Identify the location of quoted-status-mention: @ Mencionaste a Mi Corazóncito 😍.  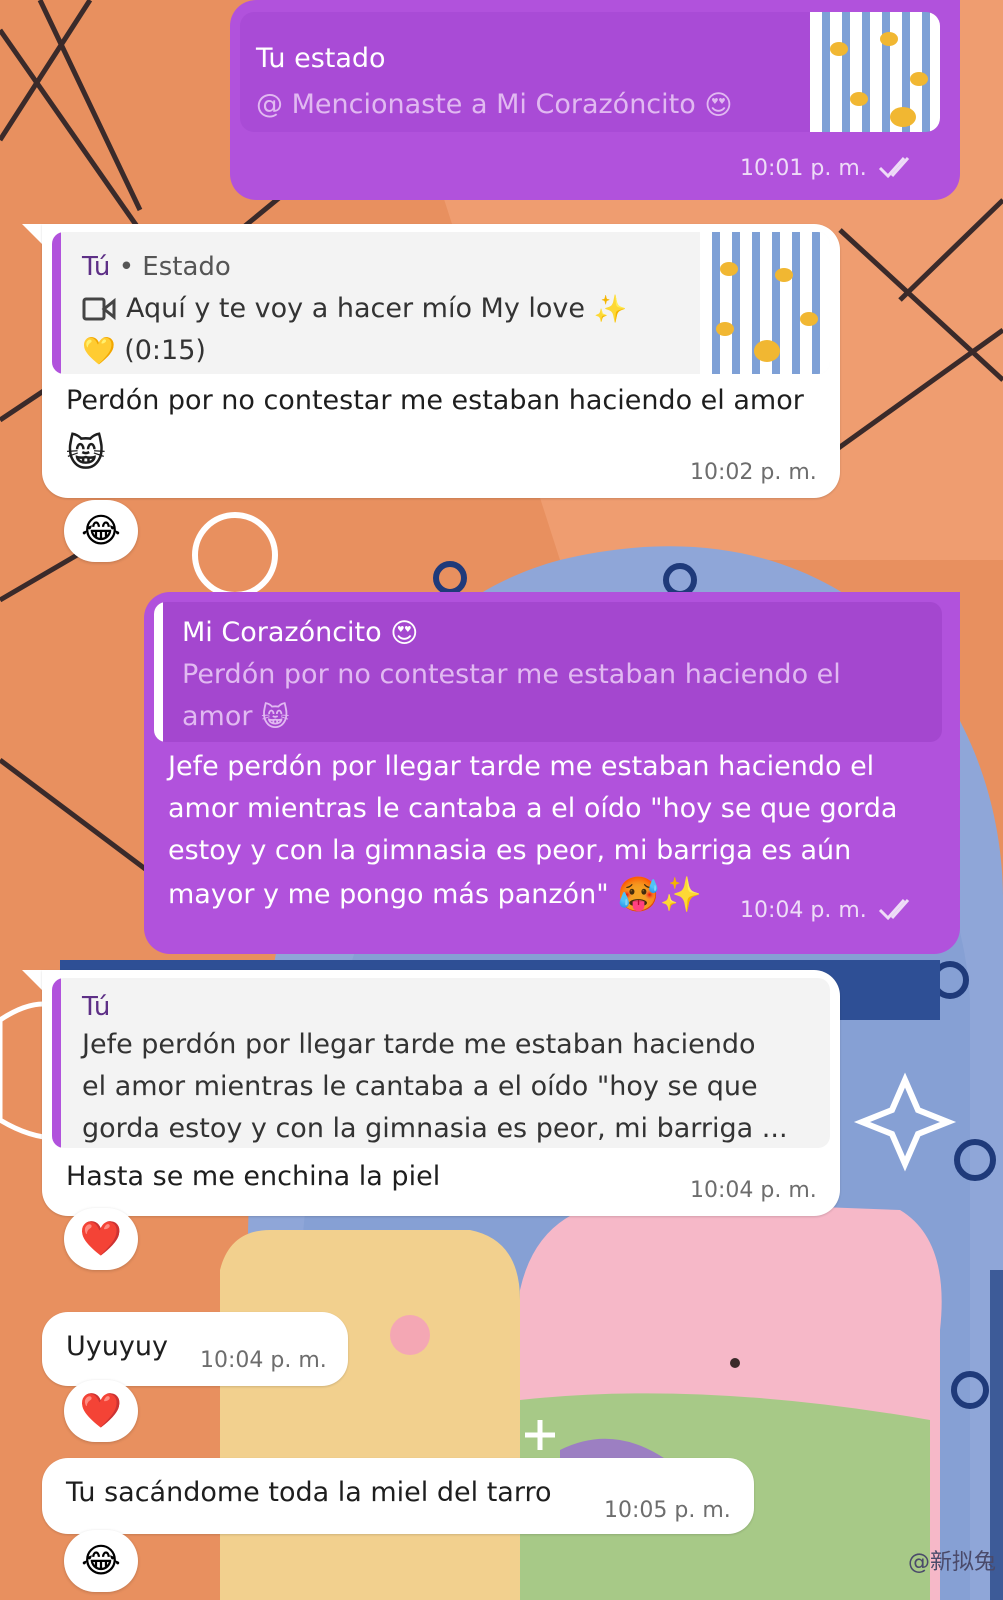
(494, 105).